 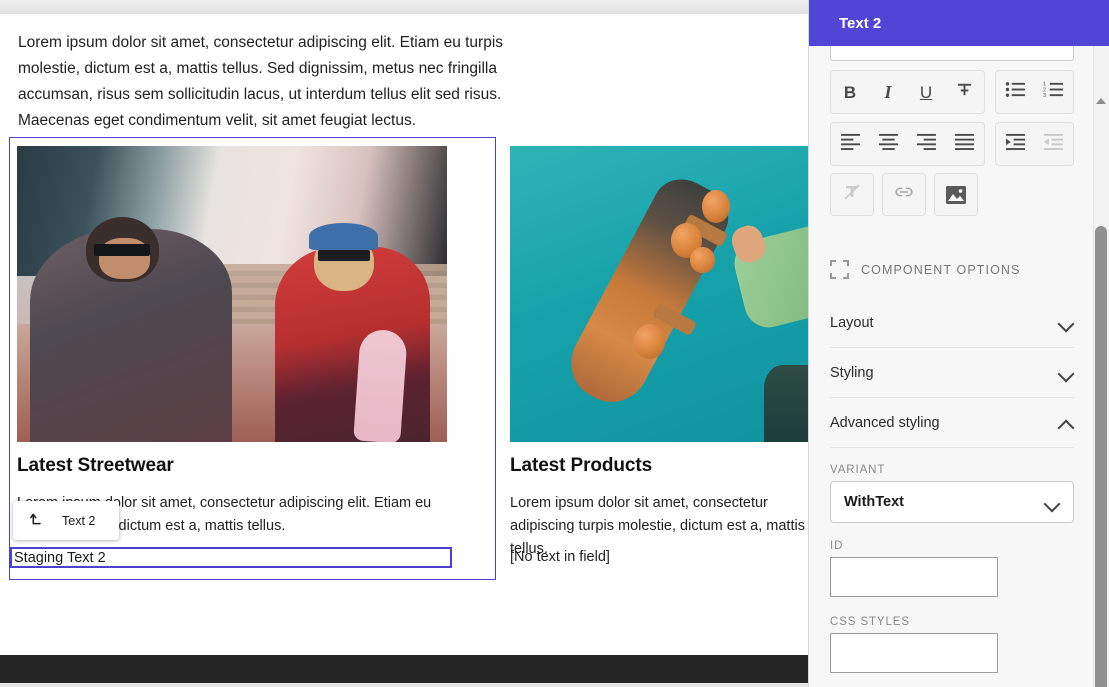 I want to click on component-selection-badge: Text 2, so click(x=66, y=520).